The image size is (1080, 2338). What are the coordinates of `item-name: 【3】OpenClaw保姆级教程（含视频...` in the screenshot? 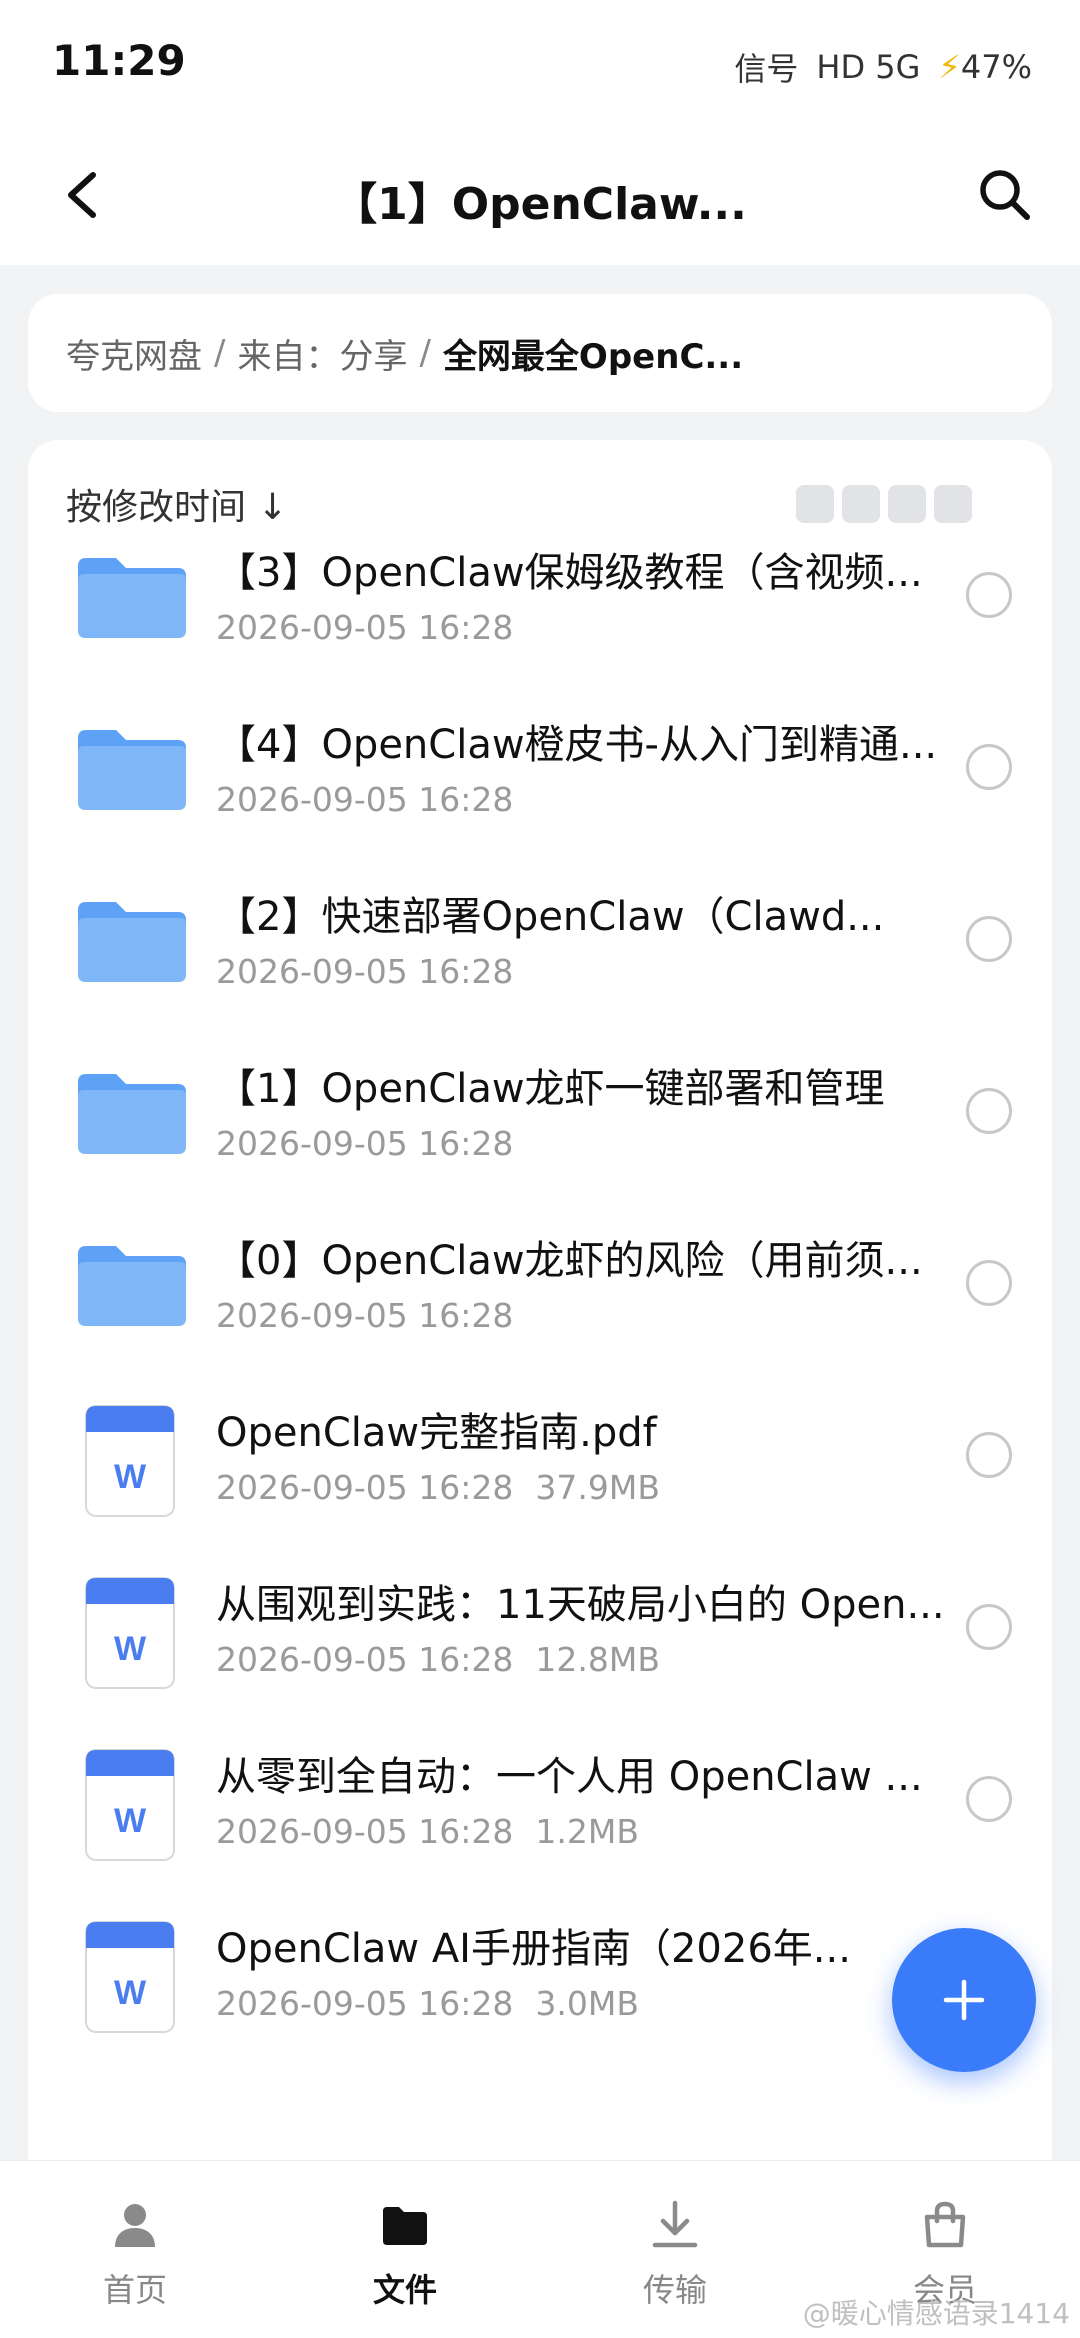 It's located at (569, 573).